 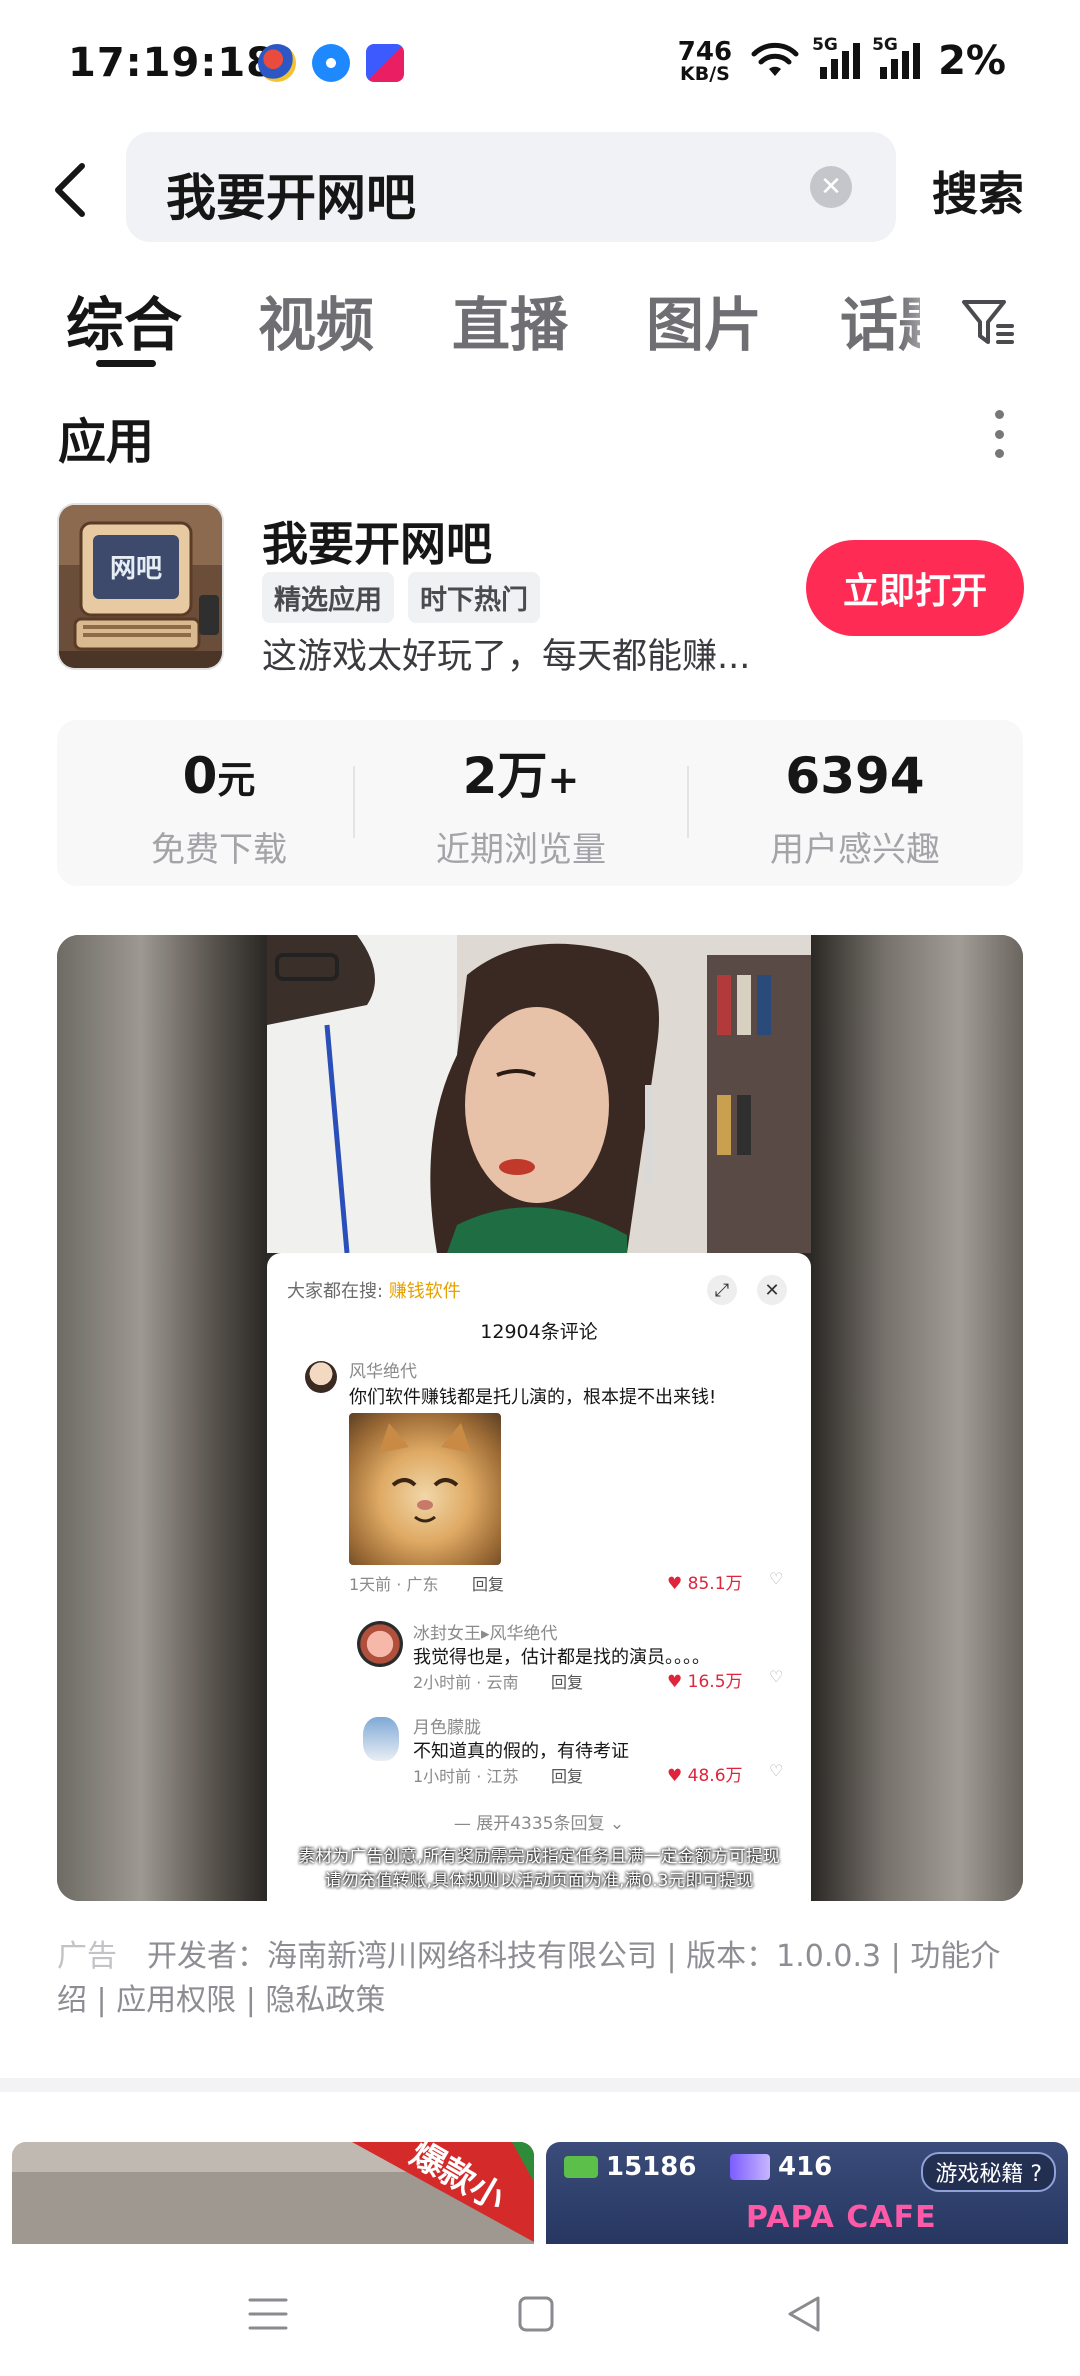 What do you see at coordinates (521, 808) in the screenshot?
I see `stat-views: 2万+ 近期浏览量` at bounding box center [521, 808].